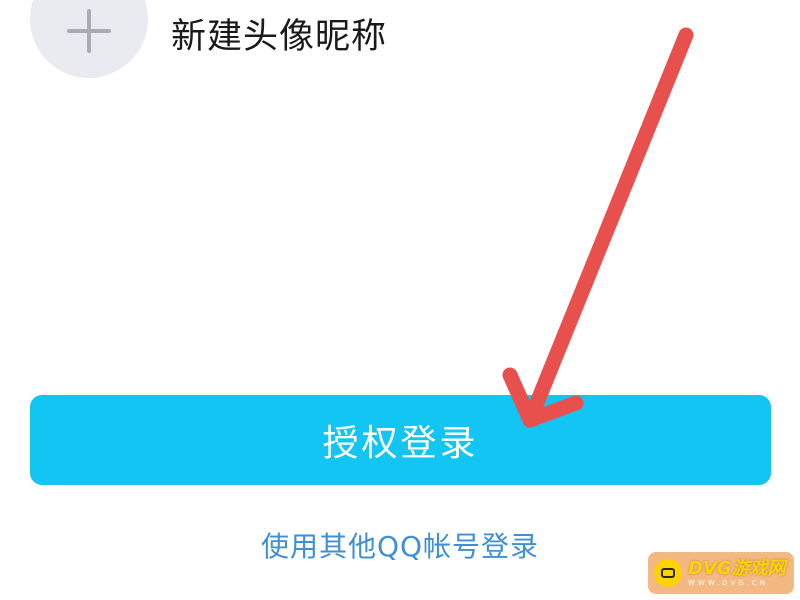 This screenshot has height=600, width=800. Describe the element at coordinates (89, 31) in the screenshot. I see `plus-icon` at that location.